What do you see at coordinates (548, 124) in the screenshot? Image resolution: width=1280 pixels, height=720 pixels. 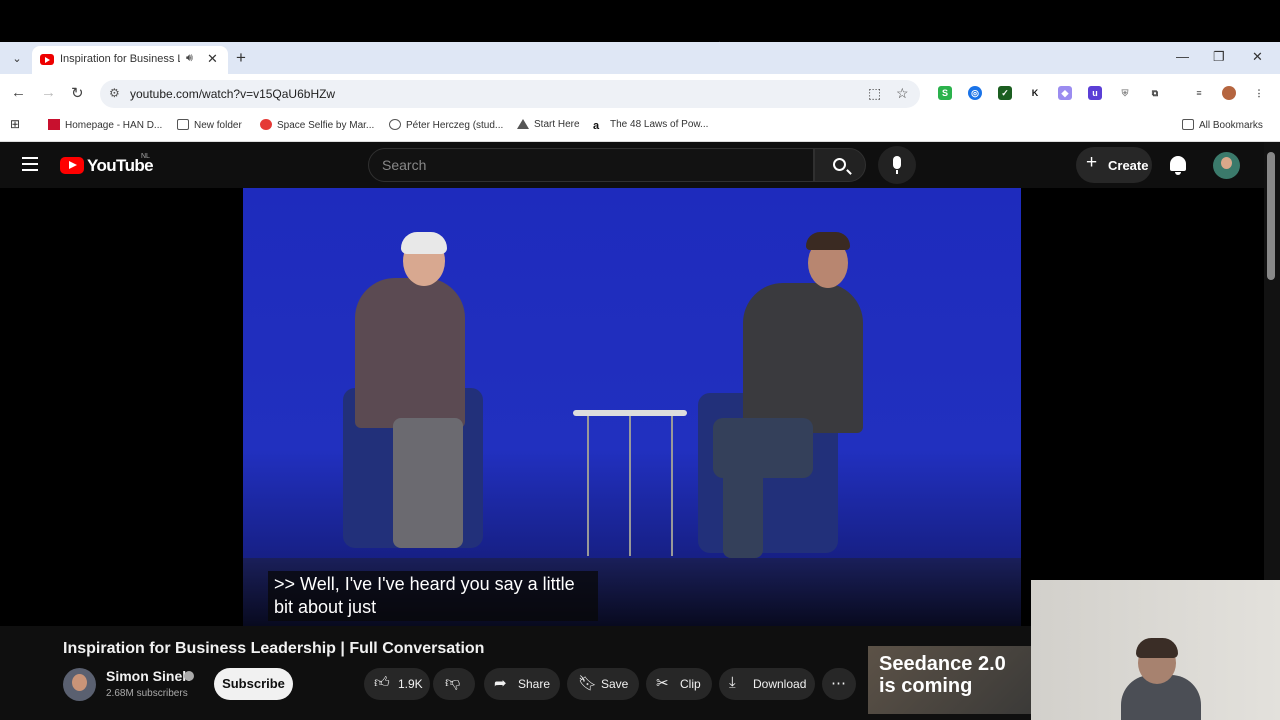 I see `bookmark-item: Start Here` at bounding box center [548, 124].